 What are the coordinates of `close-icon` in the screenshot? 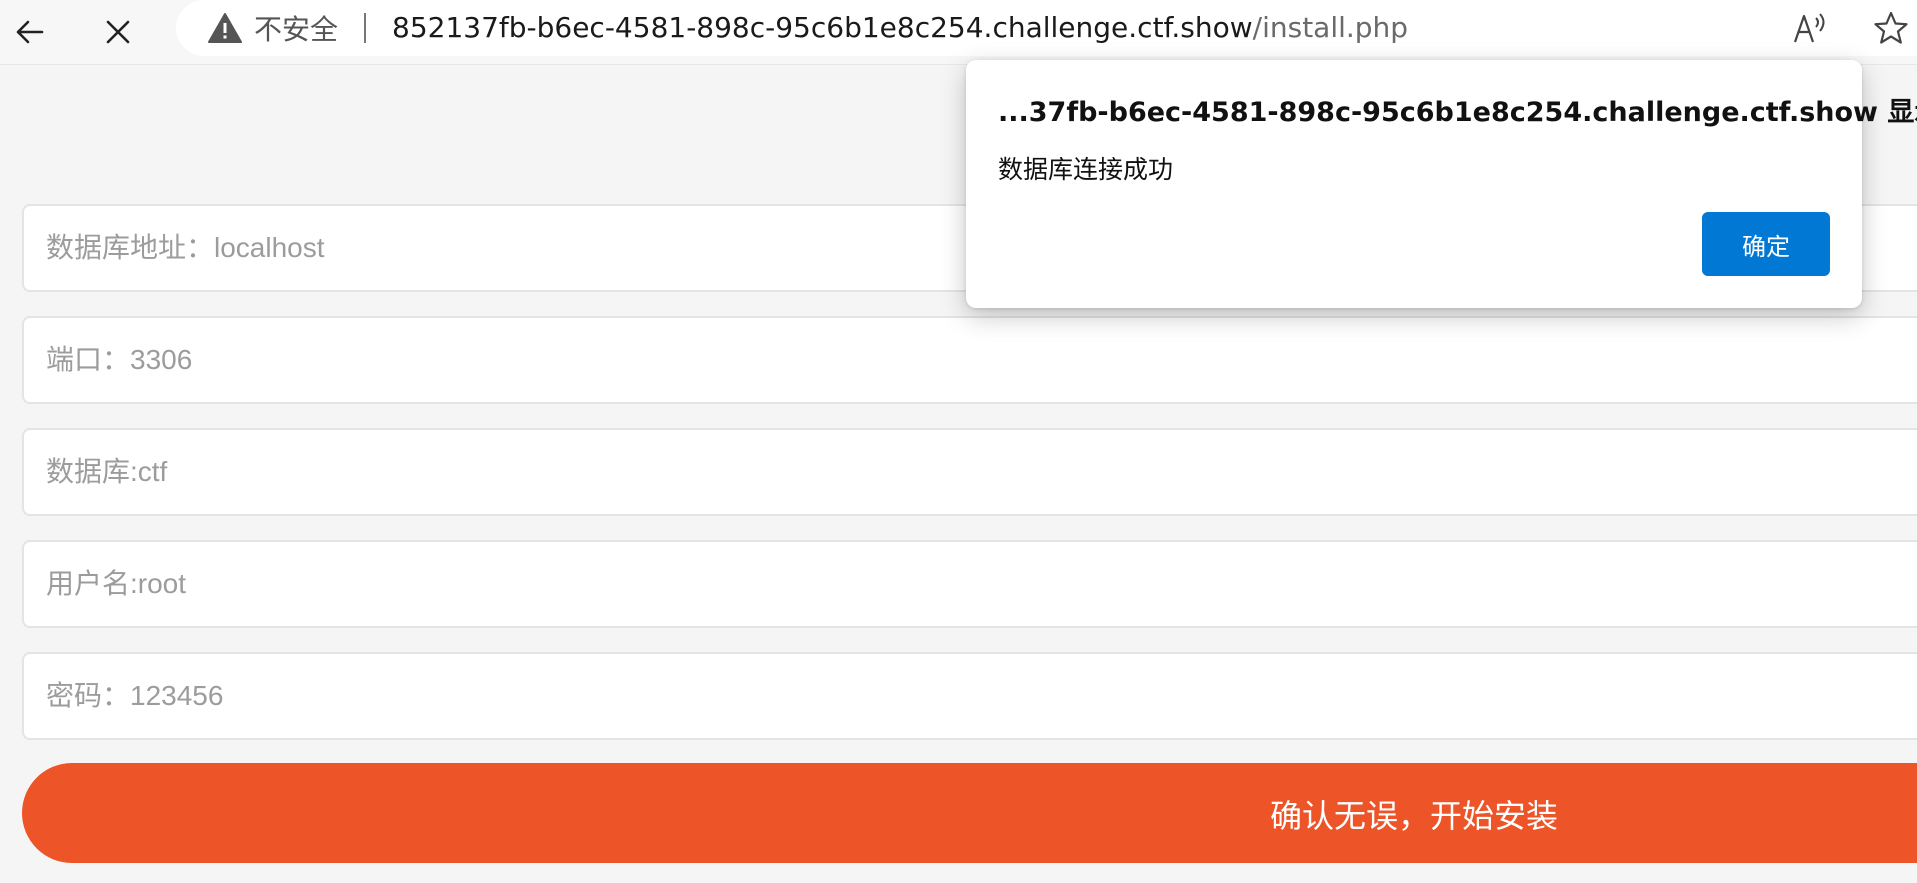 It's located at (118, 32).